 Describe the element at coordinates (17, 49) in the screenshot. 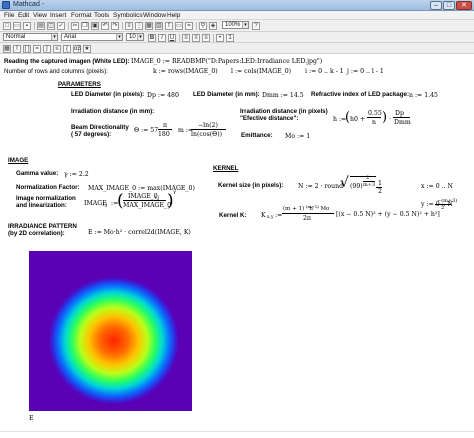

I see `graph-palette-icon: ⌇` at that location.